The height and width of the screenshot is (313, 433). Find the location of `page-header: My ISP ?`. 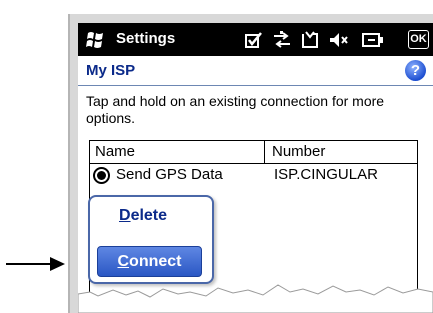

page-header: My ISP ? is located at coordinates (255, 71).